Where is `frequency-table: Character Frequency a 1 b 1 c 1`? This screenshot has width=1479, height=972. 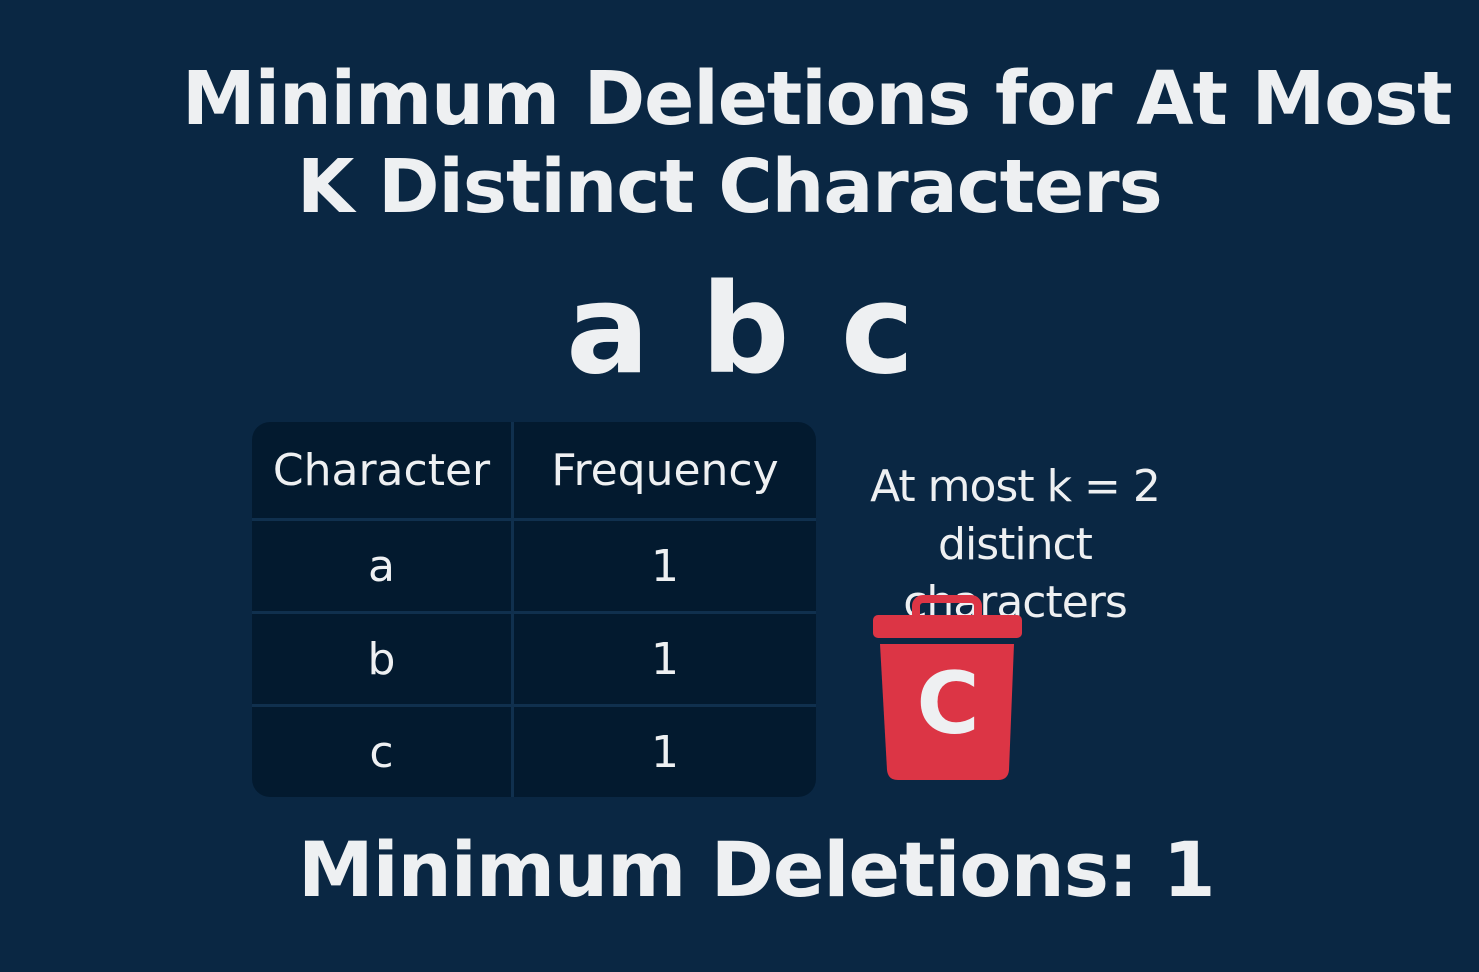
frequency-table: Character Frequency a 1 b 1 c 1 is located at coordinates (534, 609).